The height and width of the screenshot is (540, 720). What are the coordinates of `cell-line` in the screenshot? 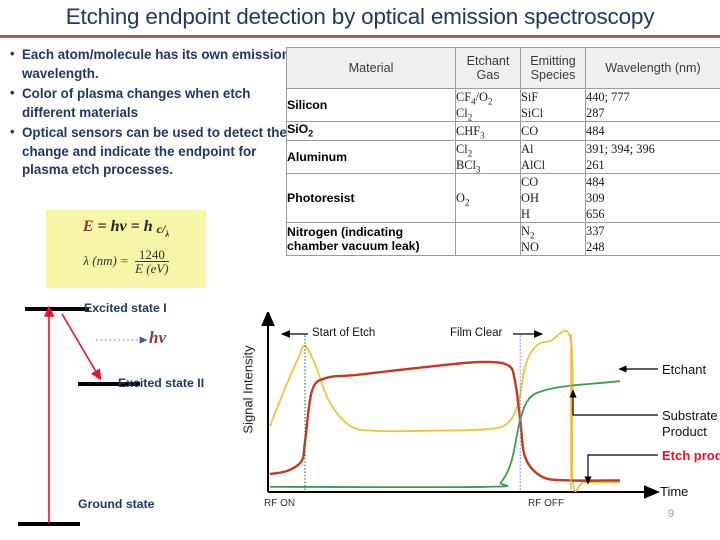 It's located at (488, 239).